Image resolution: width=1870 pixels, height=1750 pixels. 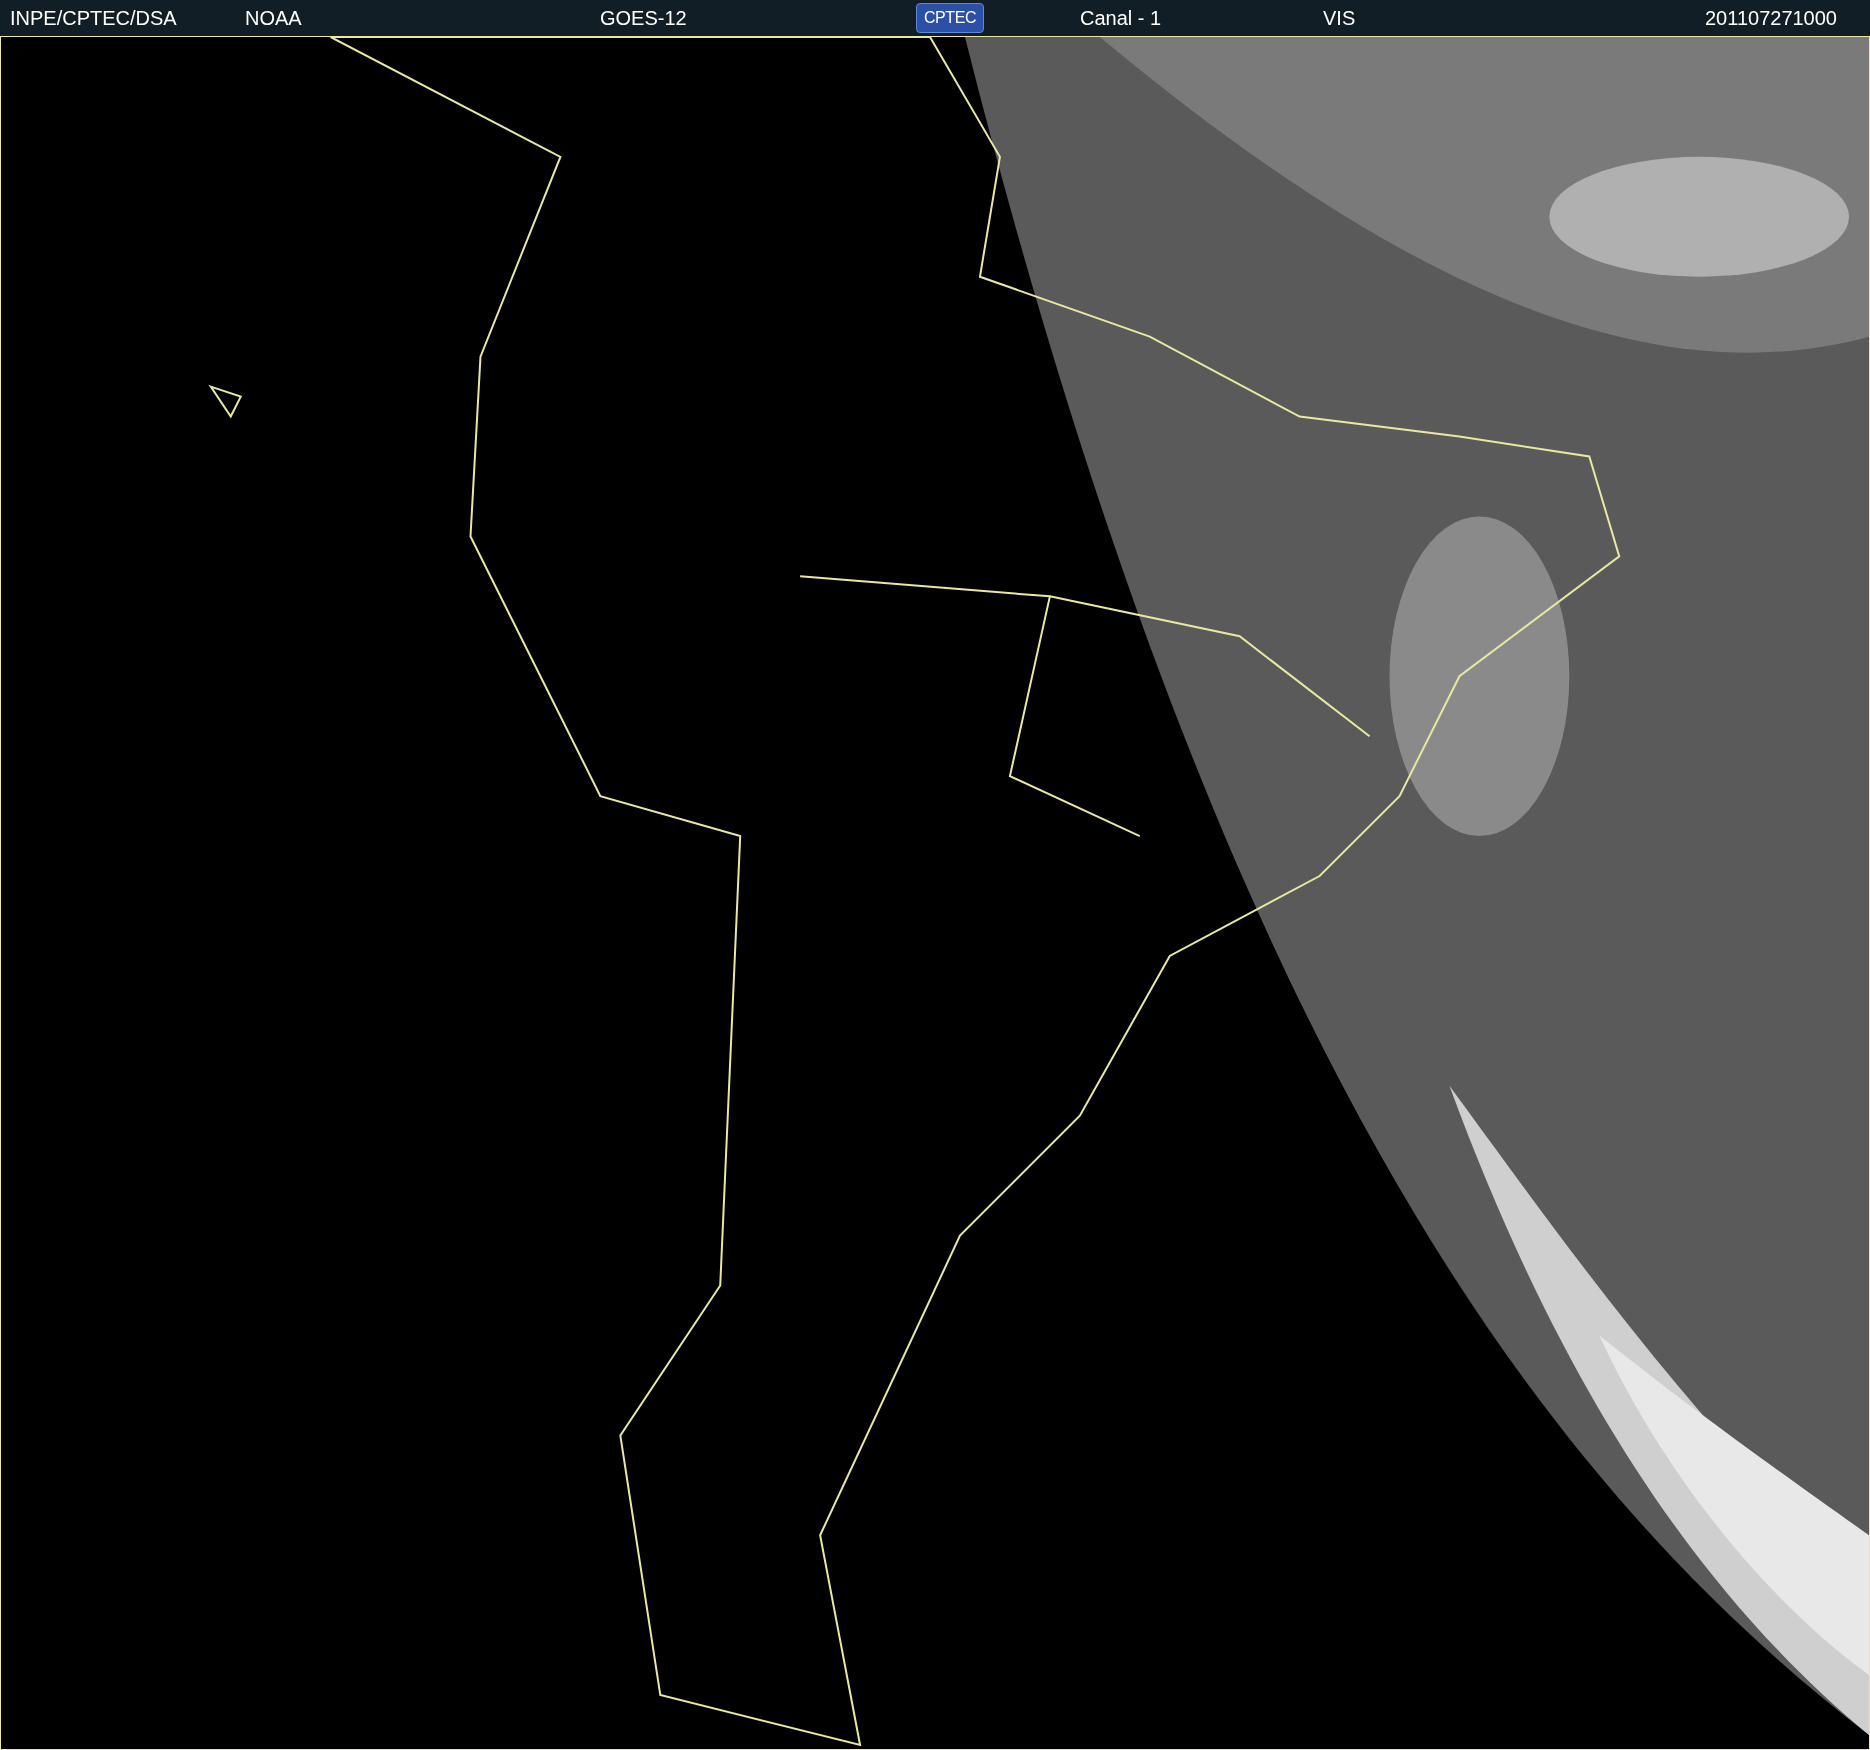 What do you see at coordinates (950, 18) in the screenshot?
I see `logo: CPTEC` at bounding box center [950, 18].